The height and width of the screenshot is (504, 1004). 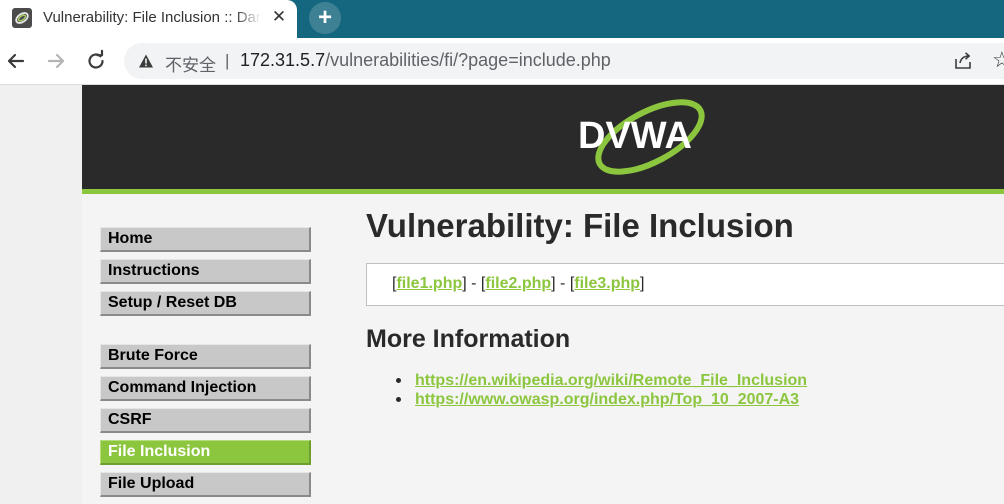 I want to click on new-tab-button: +, so click(x=325, y=18).